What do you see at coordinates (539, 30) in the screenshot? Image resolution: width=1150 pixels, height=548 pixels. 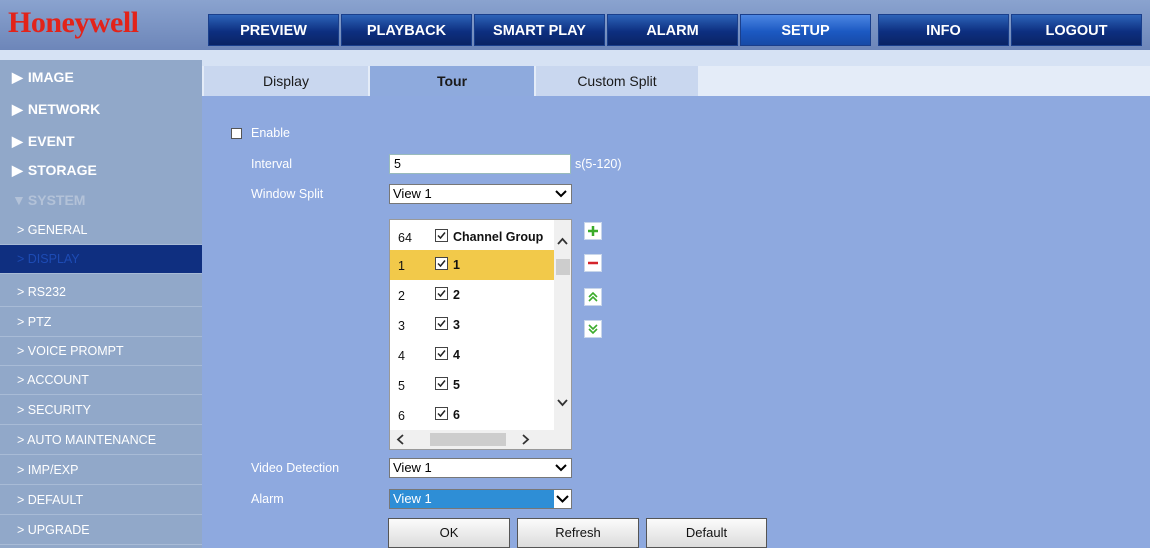 I see `nav-smart-play: SMART PLAY` at bounding box center [539, 30].